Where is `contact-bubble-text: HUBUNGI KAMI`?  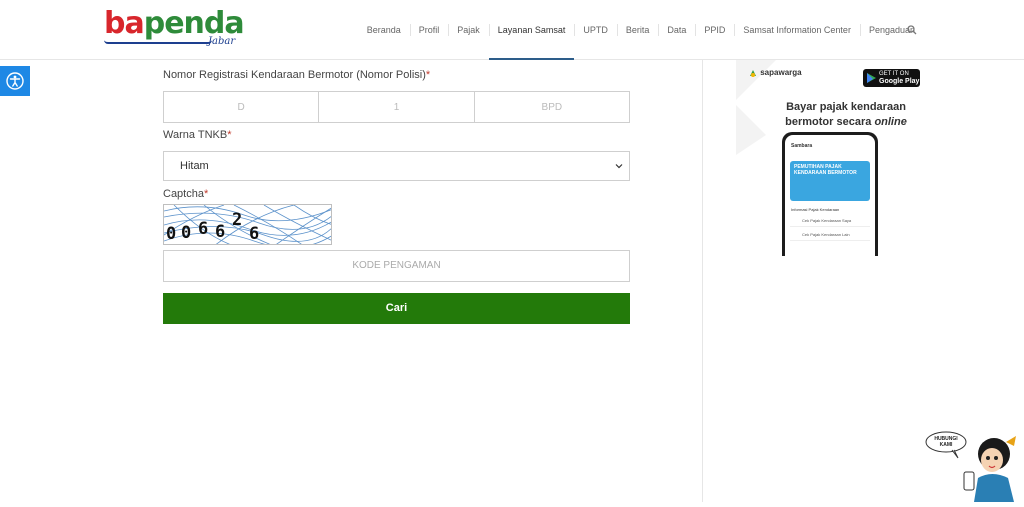
contact-bubble-text: HUBUNGI KAMI is located at coordinates (946, 442).